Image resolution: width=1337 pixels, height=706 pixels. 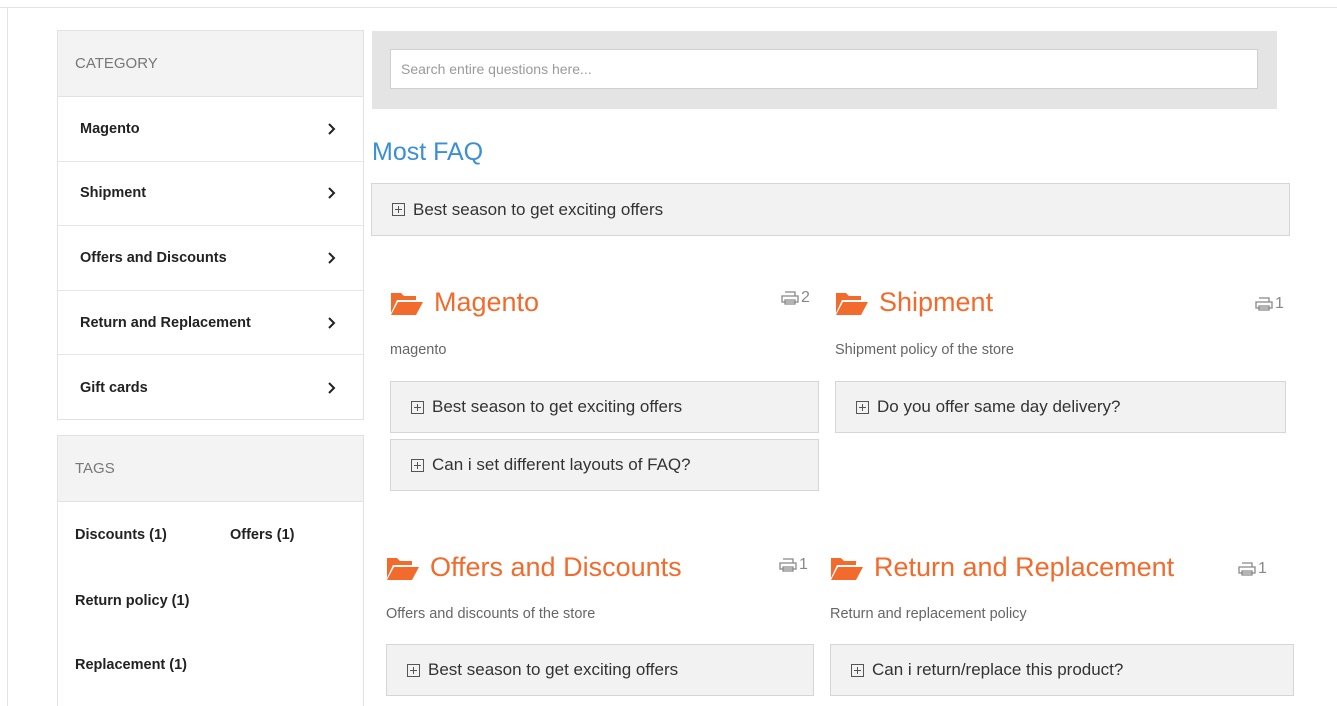 What do you see at coordinates (561, 464) in the screenshot?
I see `question-text: Can i set different layouts of FAQ?` at bounding box center [561, 464].